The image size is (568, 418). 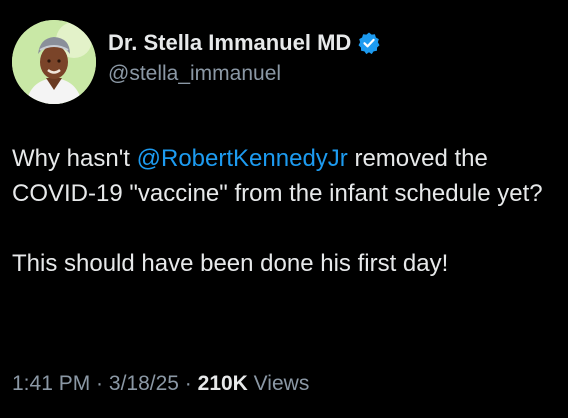 What do you see at coordinates (278, 383) in the screenshot?
I see `views-label: Views` at bounding box center [278, 383].